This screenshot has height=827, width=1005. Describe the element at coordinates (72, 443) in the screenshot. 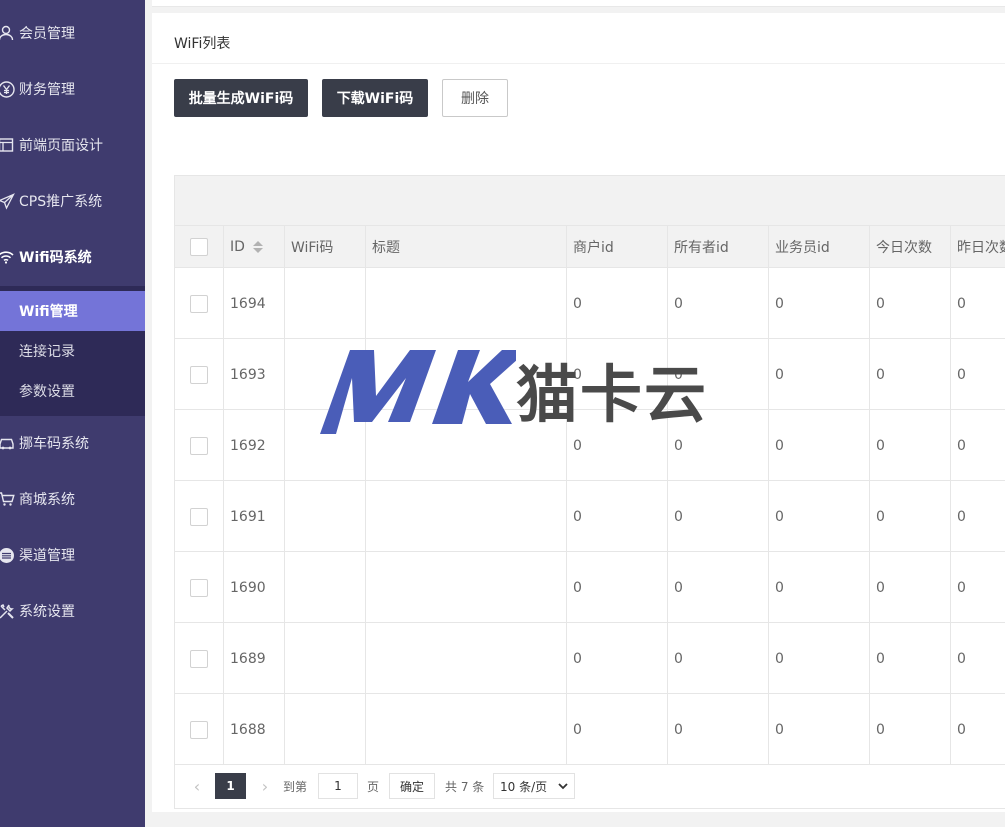

I see `sidebar-item-parking-code: 挪车码系统` at that location.